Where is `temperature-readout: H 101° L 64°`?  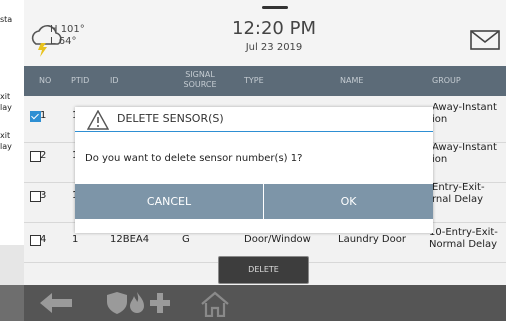
temperature-readout: H 101° L 64° is located at coordinates (67, 36).